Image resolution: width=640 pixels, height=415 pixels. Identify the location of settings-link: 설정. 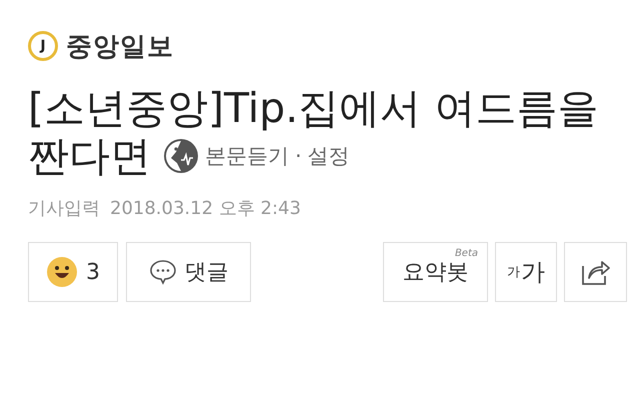
(329, 156).